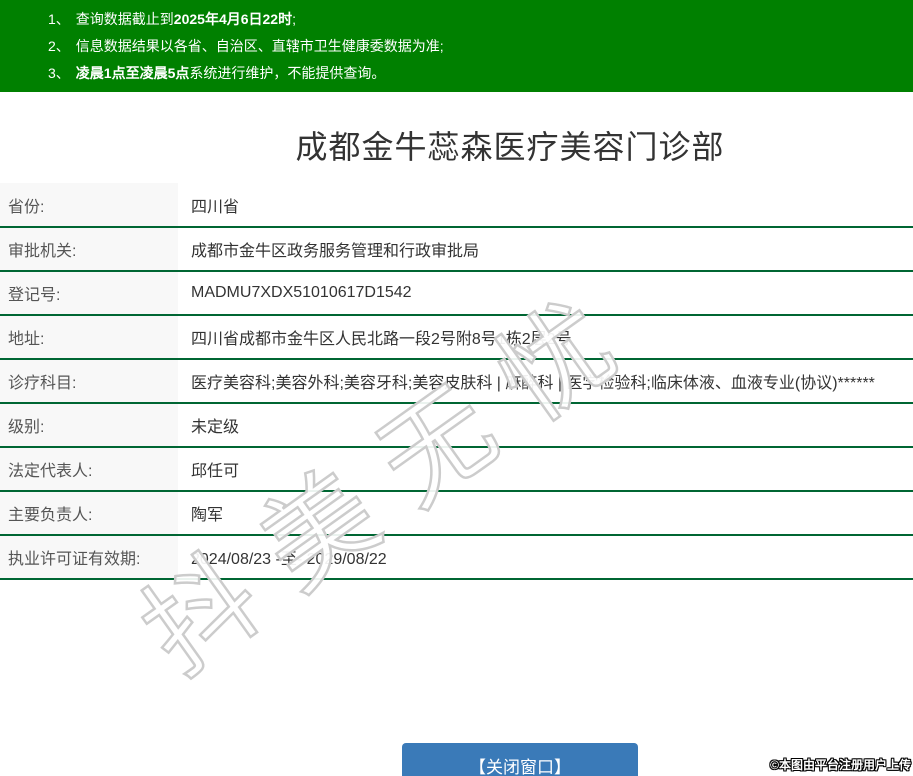  Describe the element at coordinates (545, 425) in the screenshot. I see `row-value: 未定级` at that location.